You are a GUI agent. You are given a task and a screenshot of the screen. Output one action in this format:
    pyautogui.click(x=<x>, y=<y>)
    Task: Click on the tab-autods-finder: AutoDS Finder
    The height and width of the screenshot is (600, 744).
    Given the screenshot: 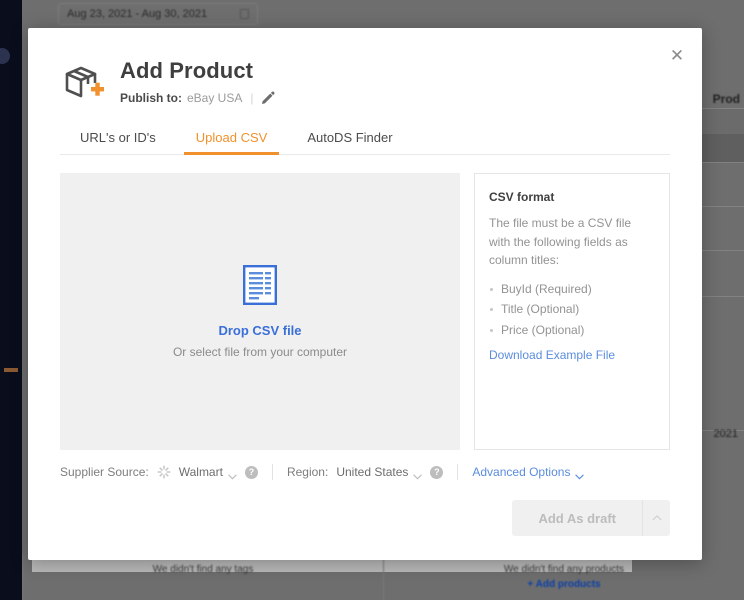 What is the action you would take?
    pyautogui.click(x=349, y=139)
    